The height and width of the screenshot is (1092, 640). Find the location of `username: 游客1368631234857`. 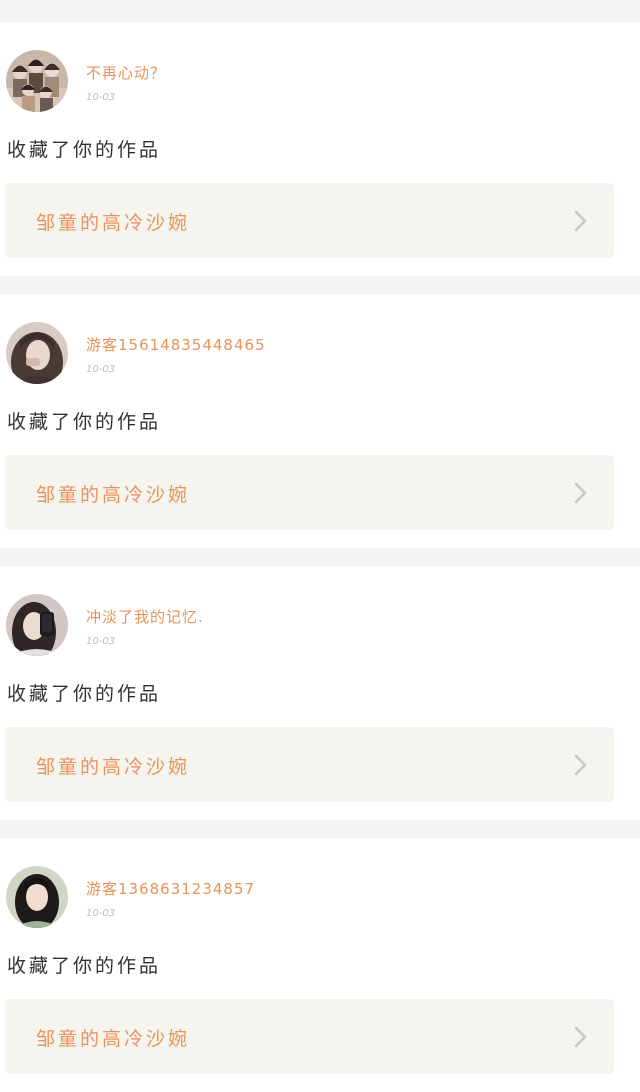

username: 游客1368631234857 is located at coordinates (170, 888).